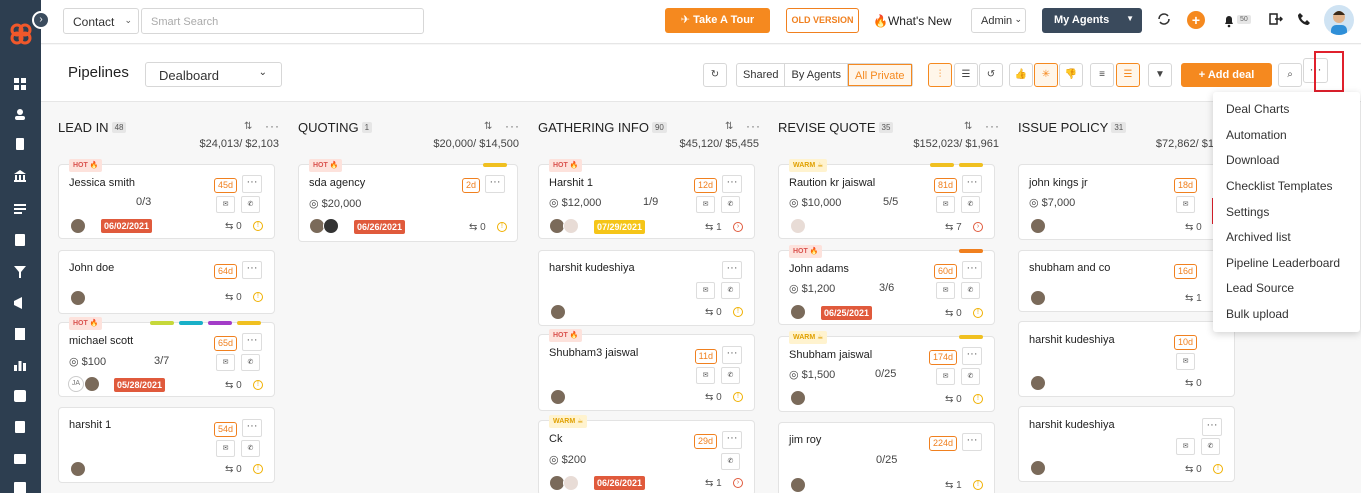 The width and height of the screenshot is (1361, 493). Describe the element at coordinates (20, 303) in the screenshot. I see `megaphone-icon` at that location.